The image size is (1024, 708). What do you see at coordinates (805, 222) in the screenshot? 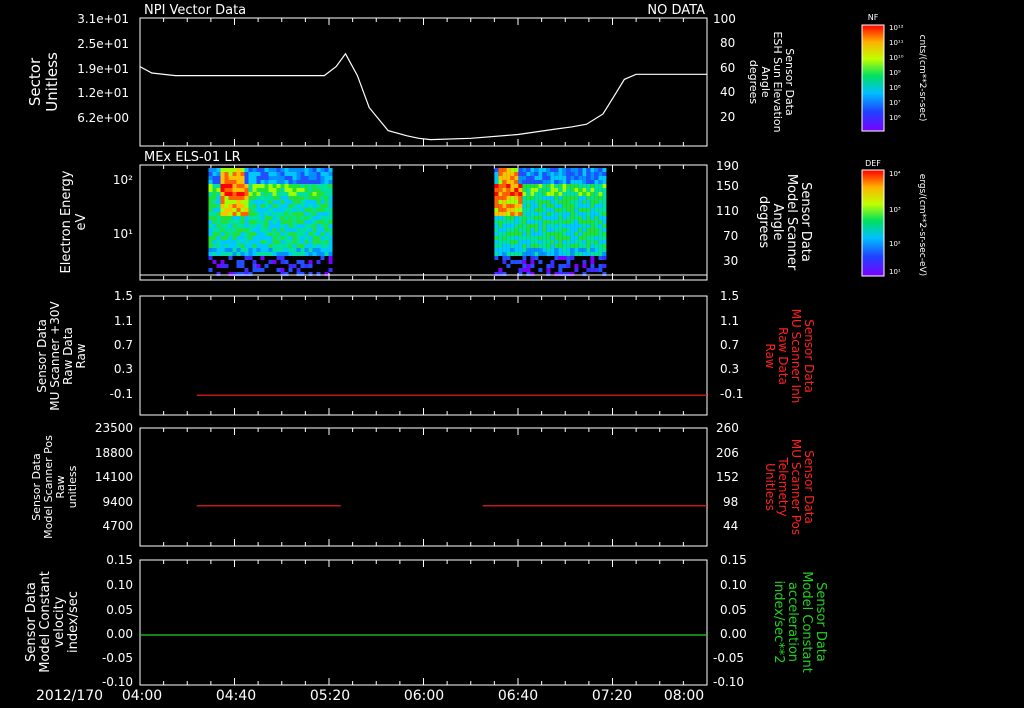
I see `panel2-ylabel-right-0: Sensor Data` at bounding box center [805, 222].